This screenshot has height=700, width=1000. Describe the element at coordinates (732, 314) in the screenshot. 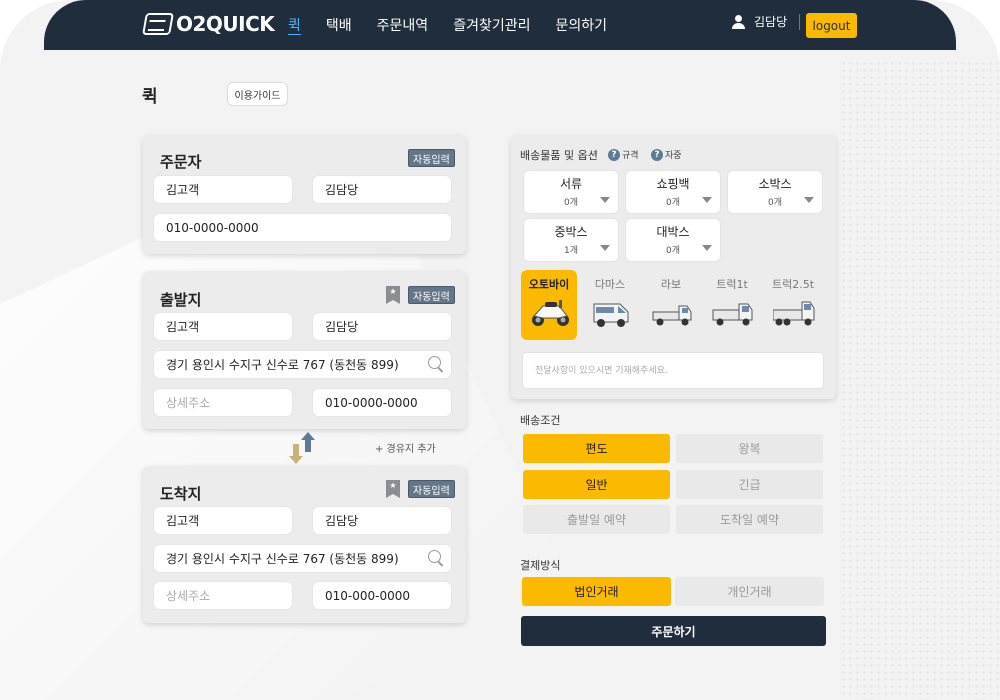

I see `truck-1t-icon` at that location.